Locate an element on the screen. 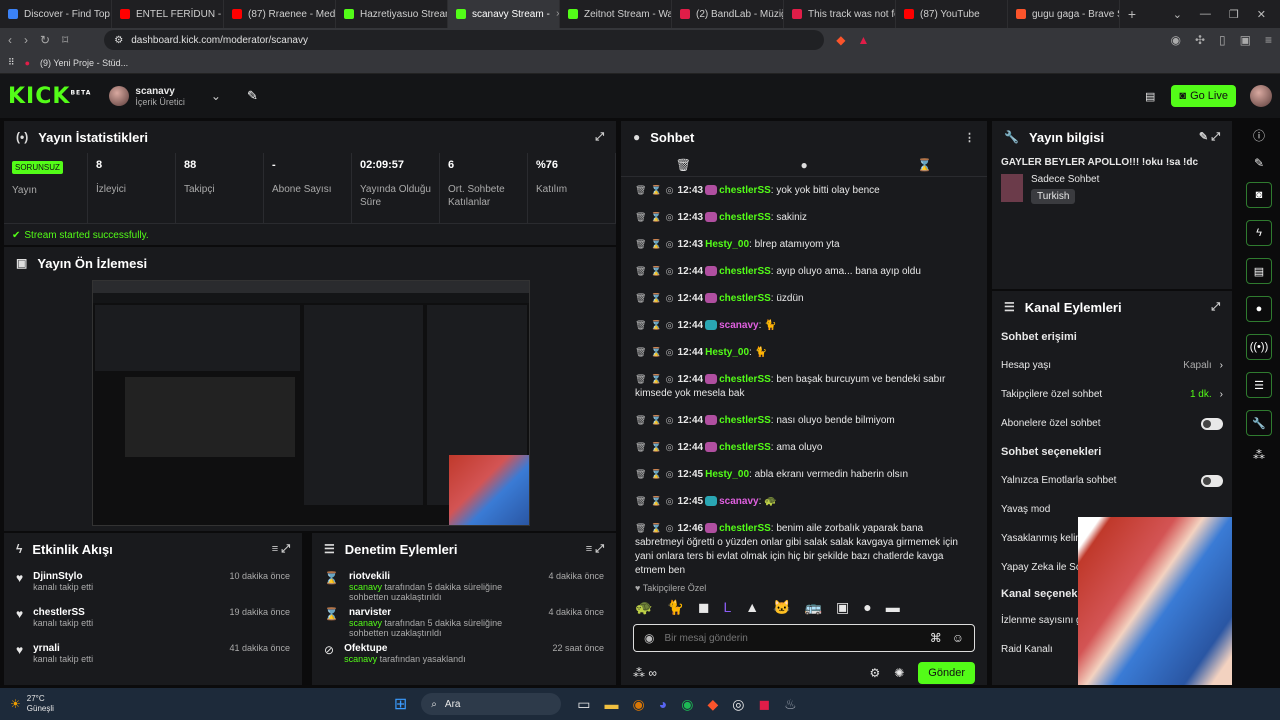  emoji-icon: ☺ is located at coordinates (958, 638).